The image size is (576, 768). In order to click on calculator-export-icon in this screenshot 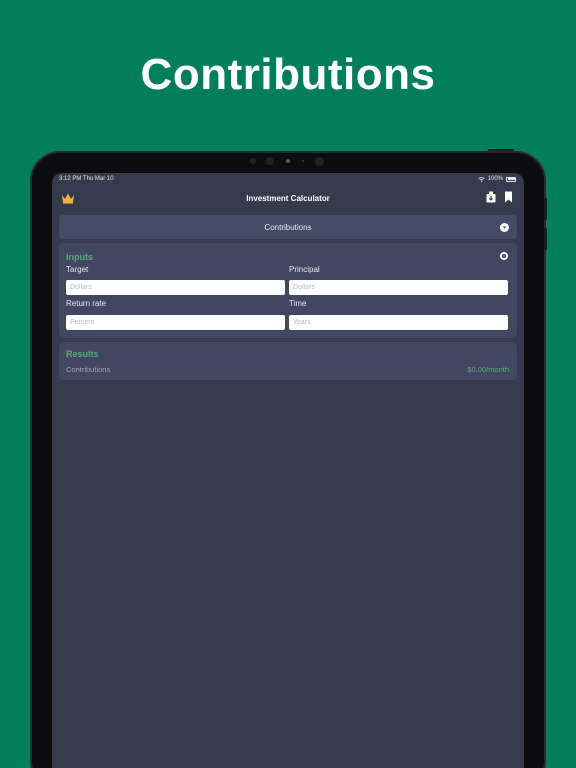, I will do `click(491, 197)`.